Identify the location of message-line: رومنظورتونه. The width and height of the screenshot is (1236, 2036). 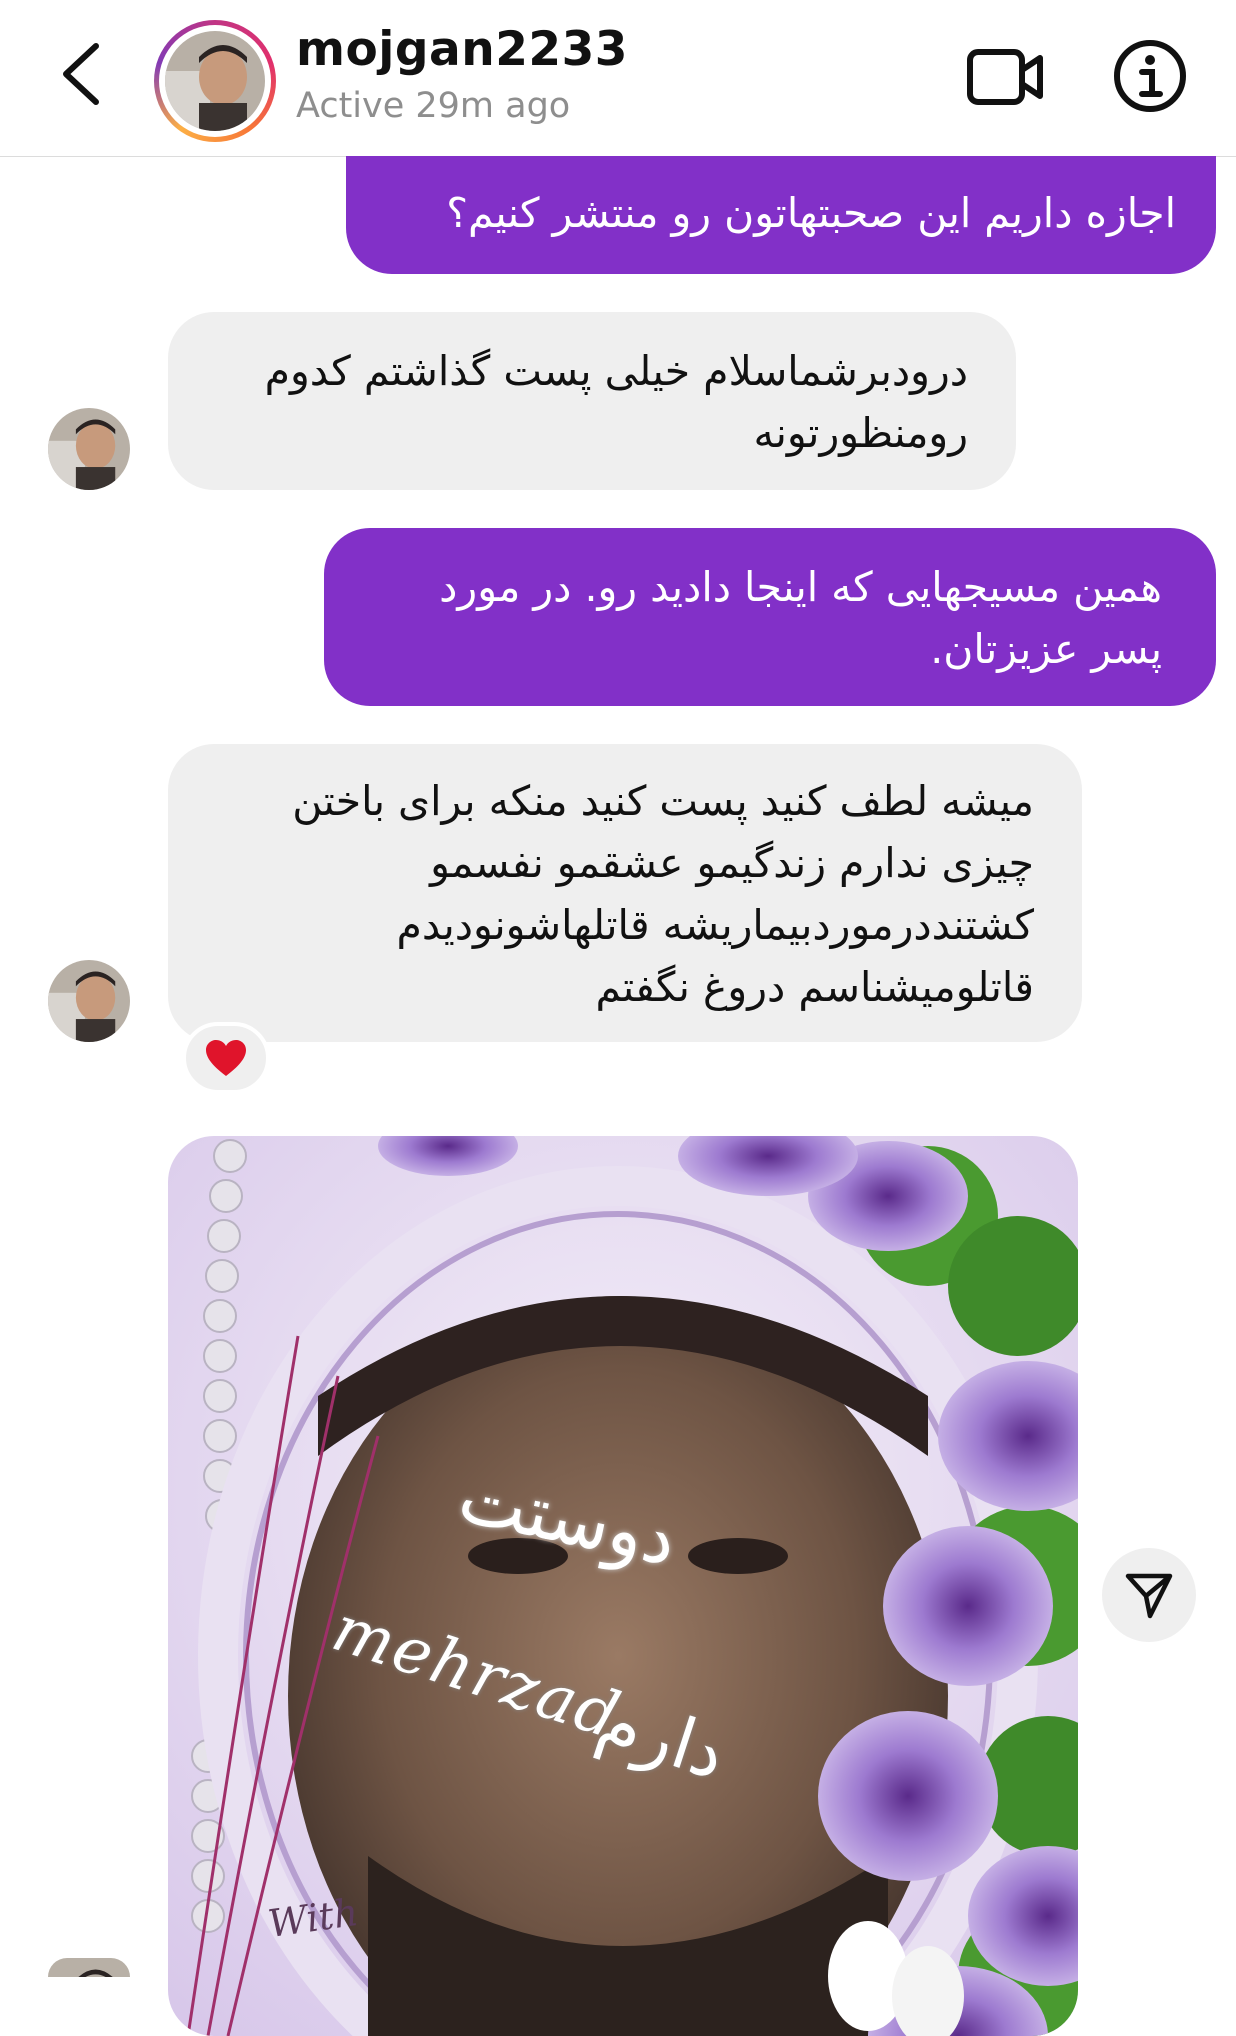
(860, 433).